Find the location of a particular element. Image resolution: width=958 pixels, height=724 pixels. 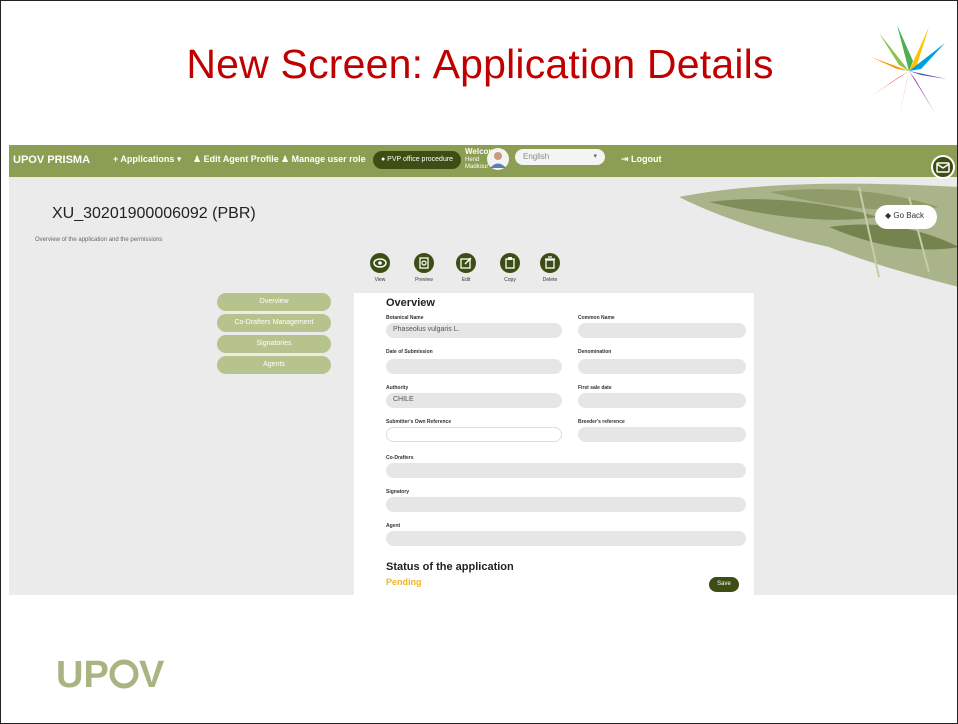

mail-icon is located at coordinates (943, 167).